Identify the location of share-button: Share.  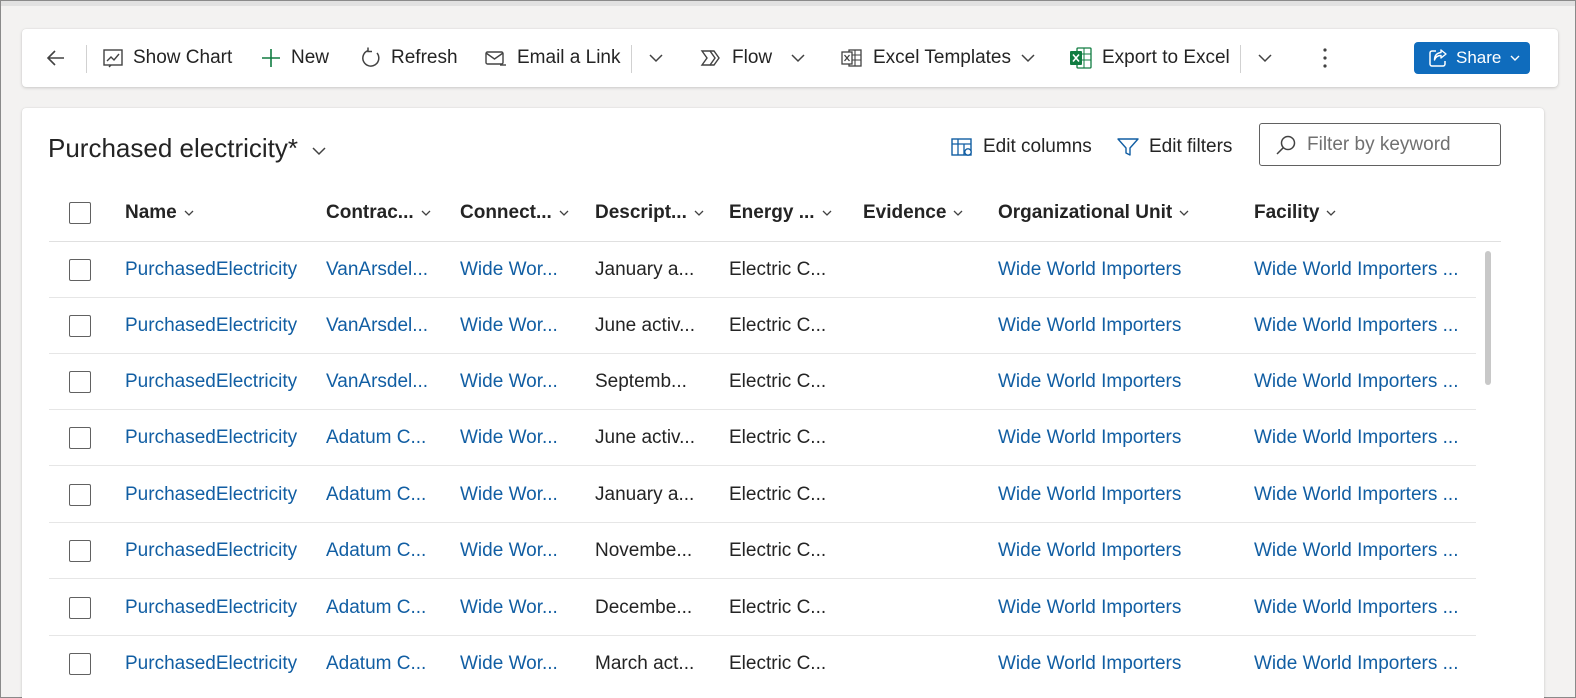
(1472, 58).